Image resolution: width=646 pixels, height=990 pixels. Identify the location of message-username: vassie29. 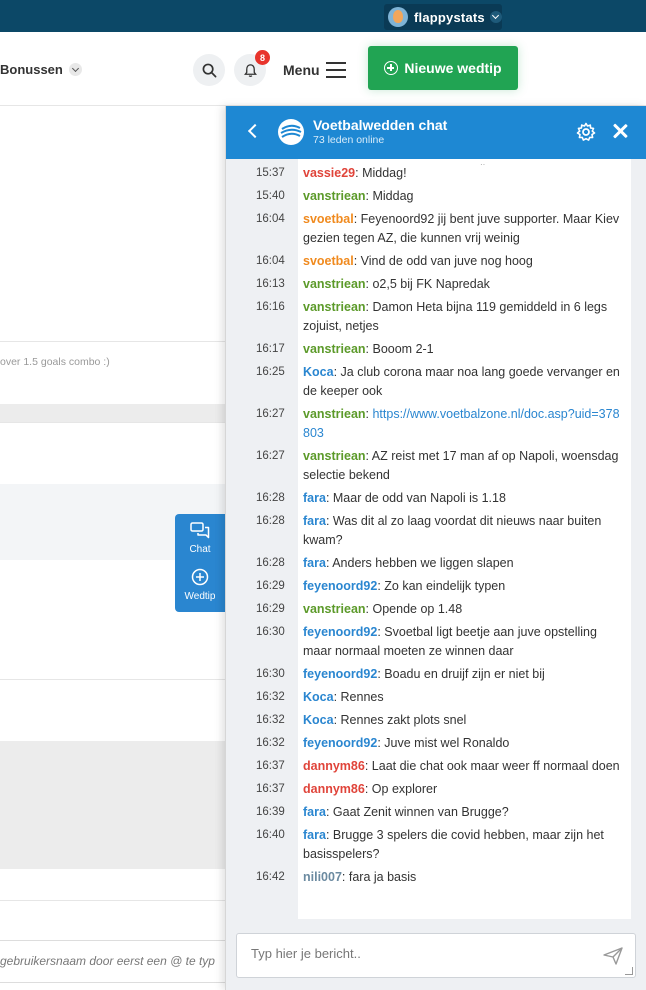
(329, 173).